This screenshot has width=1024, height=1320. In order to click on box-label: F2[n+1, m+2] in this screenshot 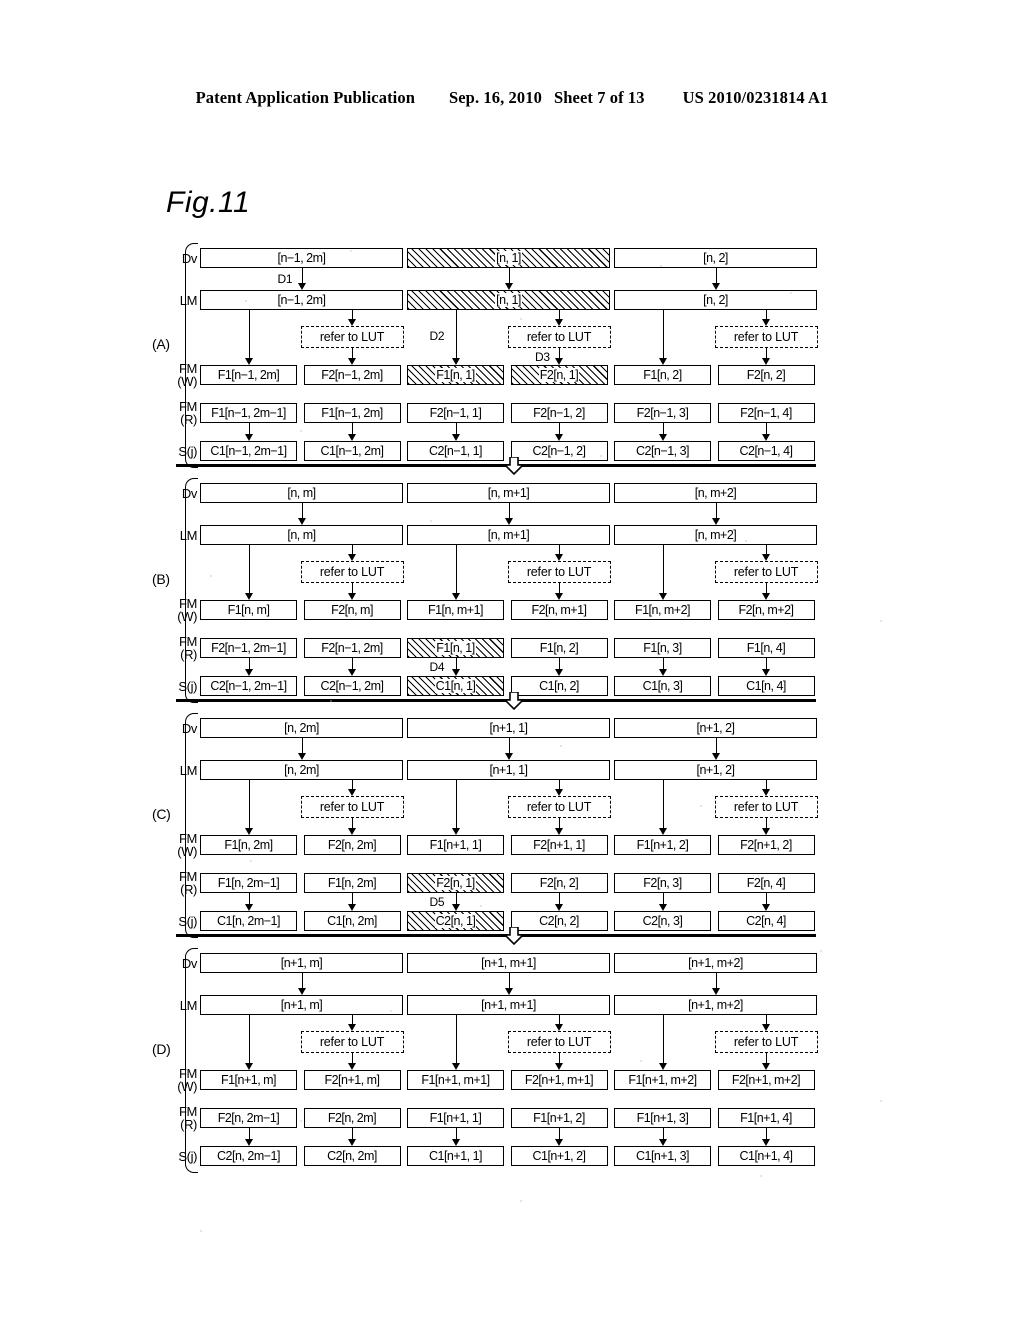, I will do `click(766, 1080)`.